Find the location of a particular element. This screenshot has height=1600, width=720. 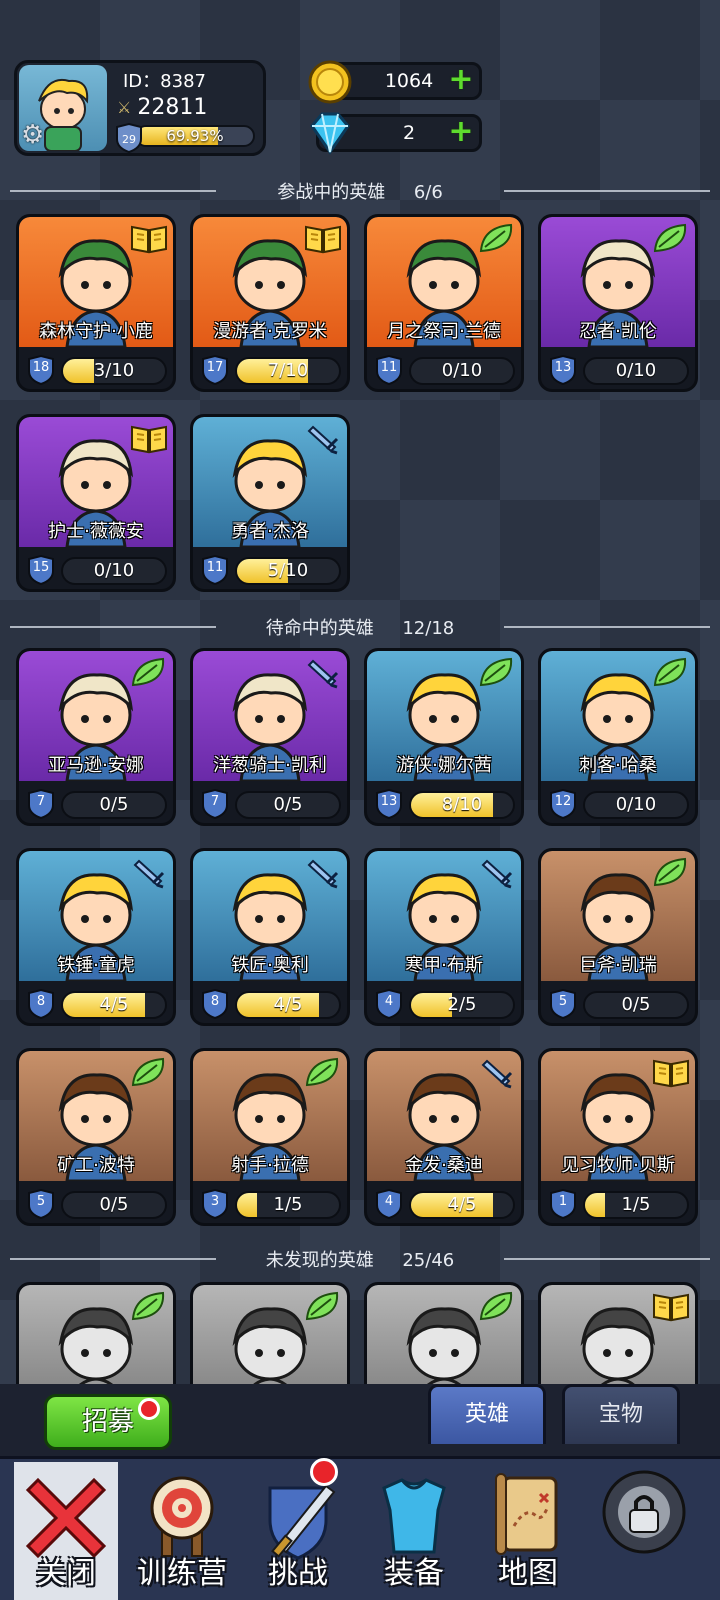

hero-card: 射手·拉德 3 1/5 is located at coordinates (270, 1137).